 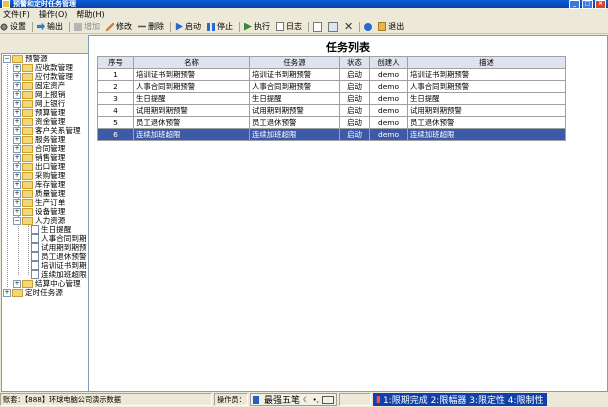 What do you see at coordinates (225, 26) in the screenshot?
I see `stop-label: 停止` at bounding box center [225, 26].